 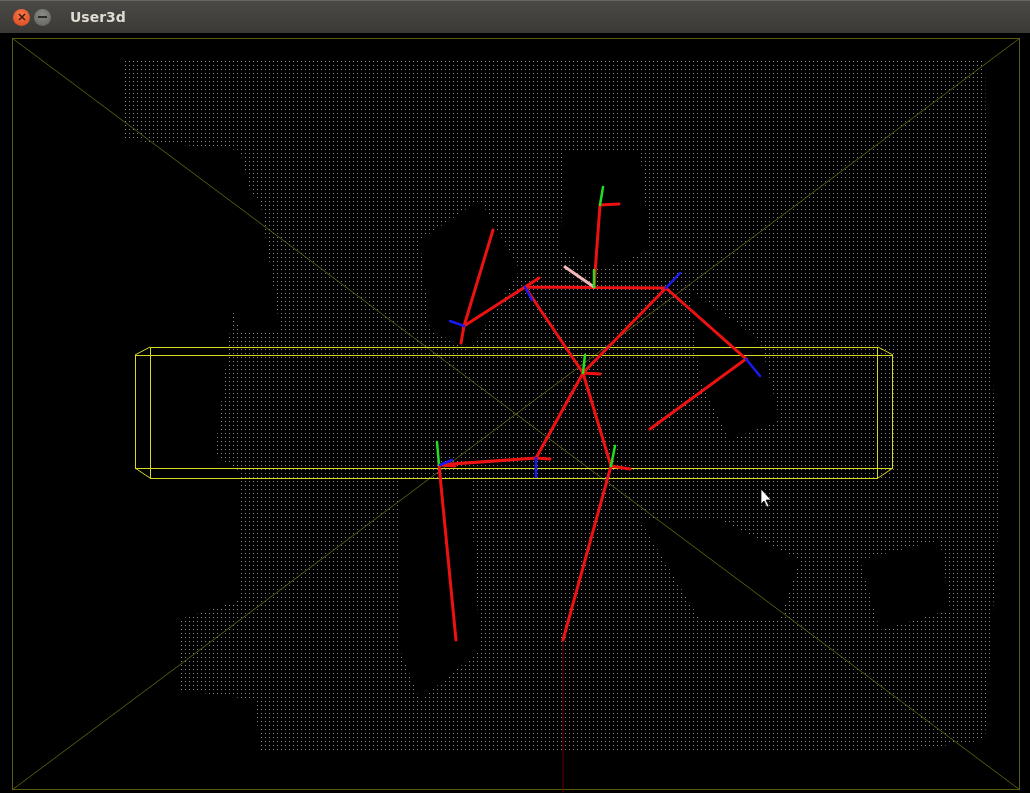 I want to click on mouse-cursor-icon, so click(x=766, y=498).